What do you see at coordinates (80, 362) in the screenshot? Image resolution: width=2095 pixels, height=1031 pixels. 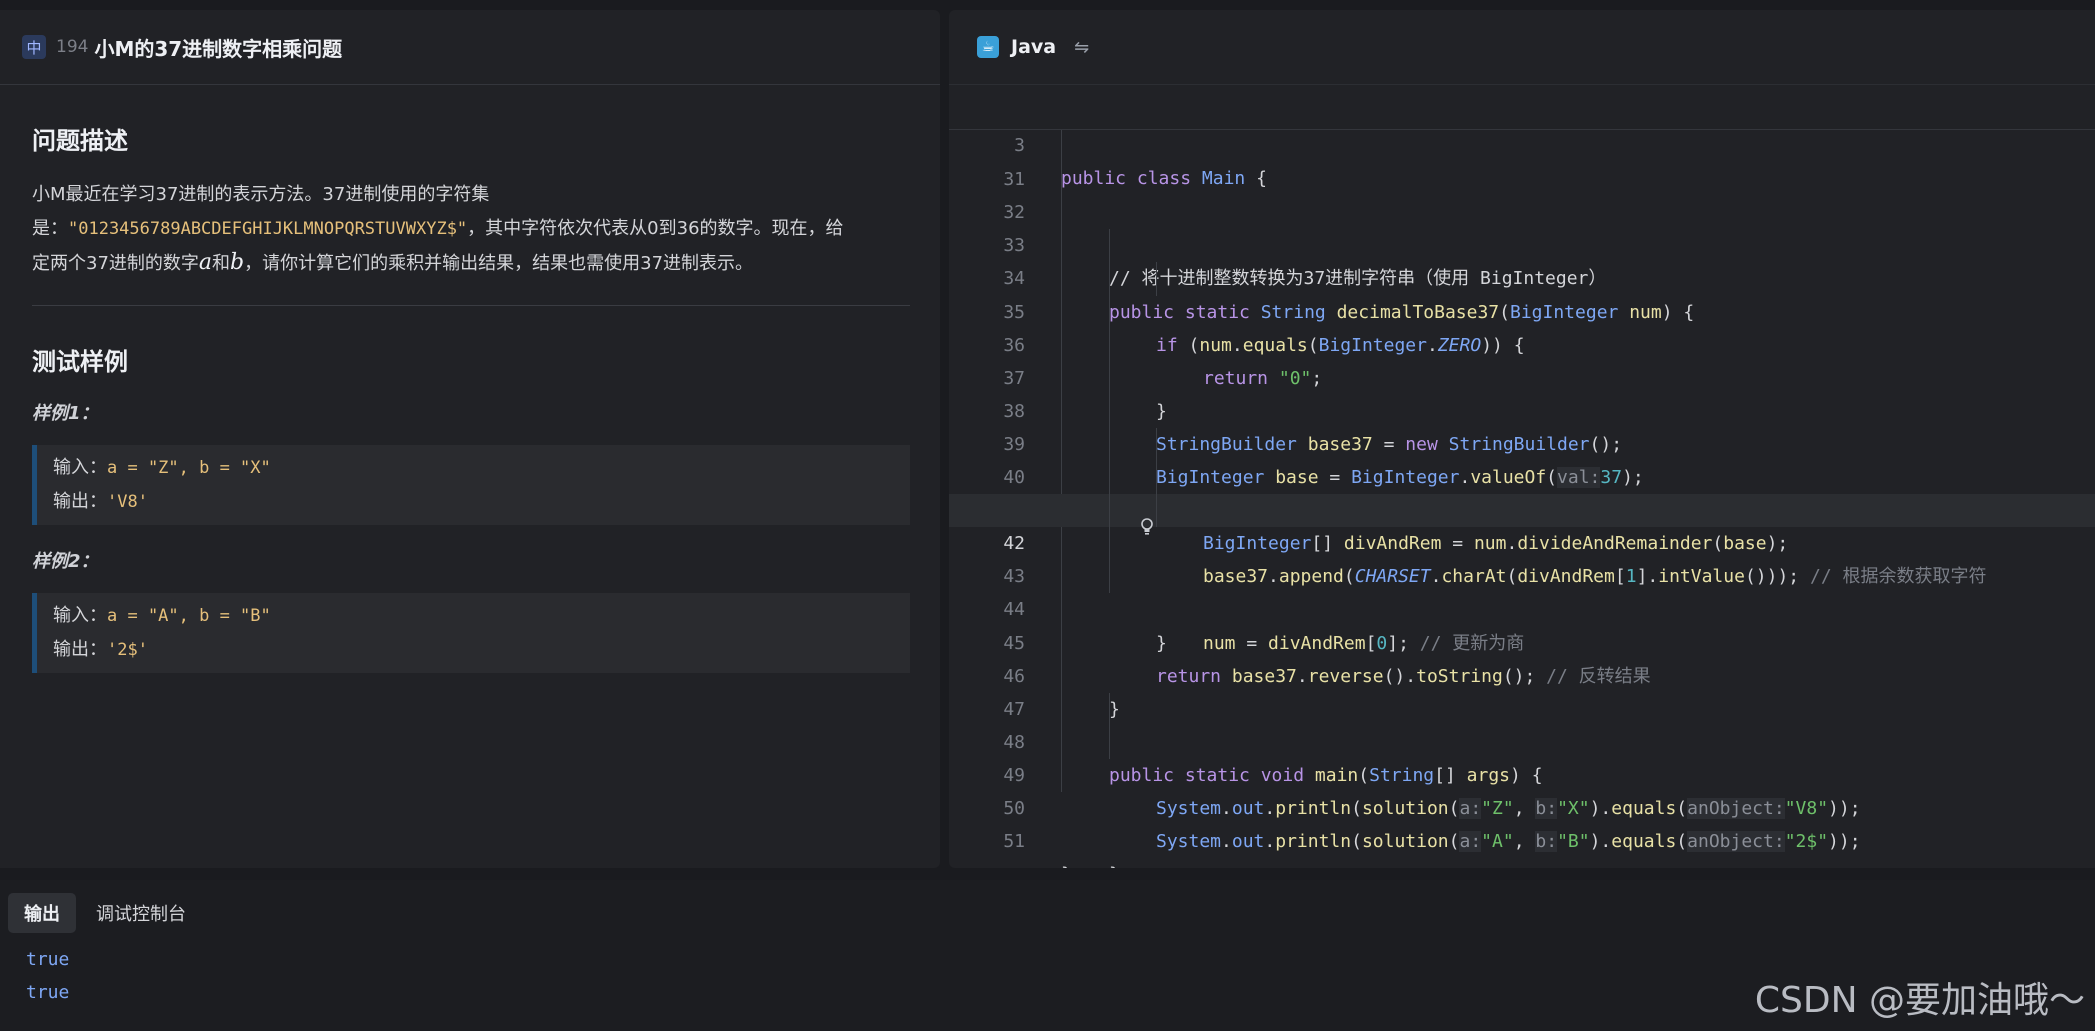 I see `tests-heading: 测试样例` at bounding box center [80, 362].